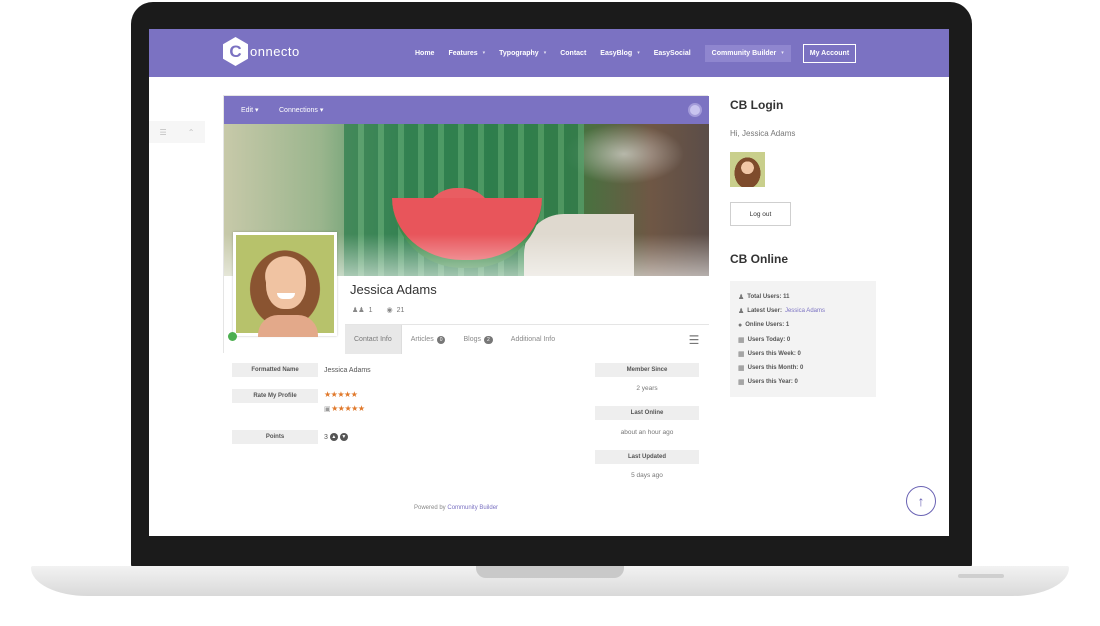  I want to click on nav-community-builder: Community Builder ▾, so click(747, 53).